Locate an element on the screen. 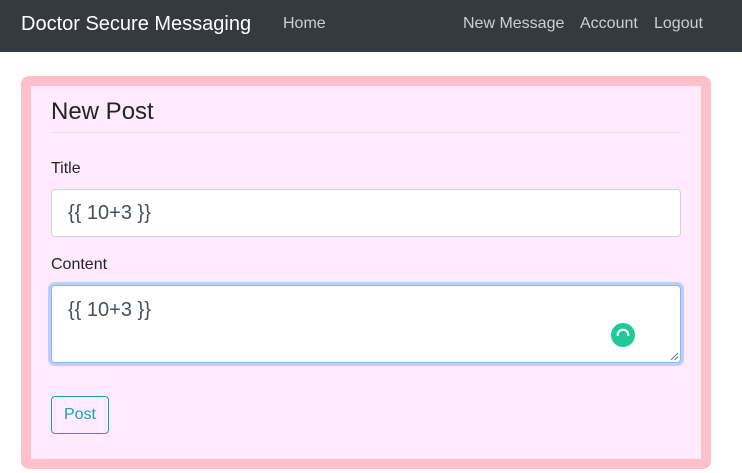  page-title: New Post is located at coordinates (102, 111).